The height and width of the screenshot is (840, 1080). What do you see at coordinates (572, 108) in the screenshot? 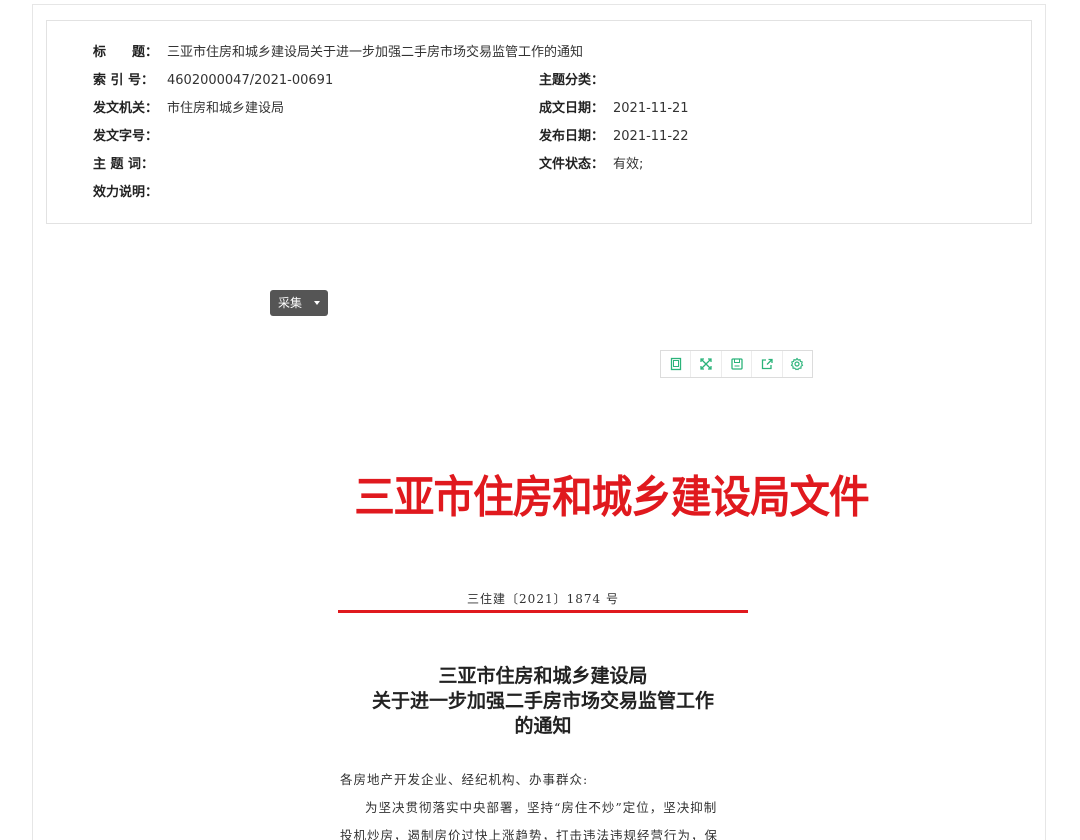
I see `meta-created-label: 成文日期：` at bounding box center [572, 108].